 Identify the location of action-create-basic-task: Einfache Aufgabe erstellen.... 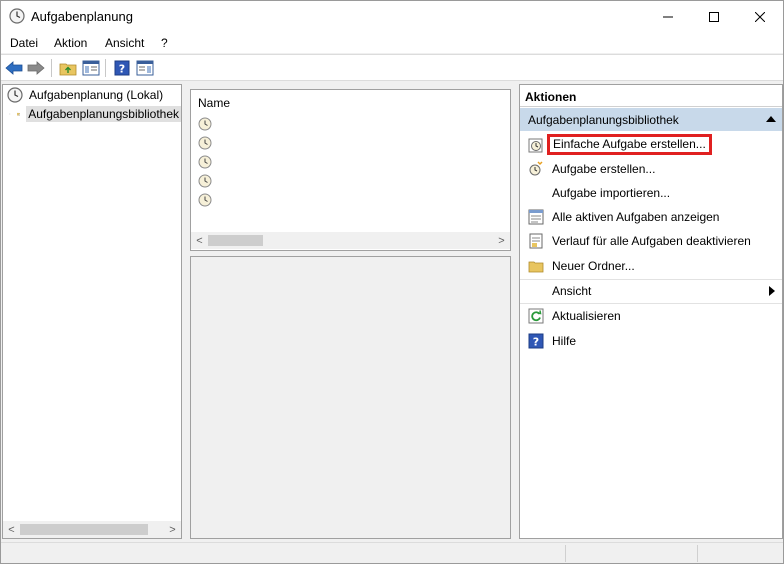
(651, 145).